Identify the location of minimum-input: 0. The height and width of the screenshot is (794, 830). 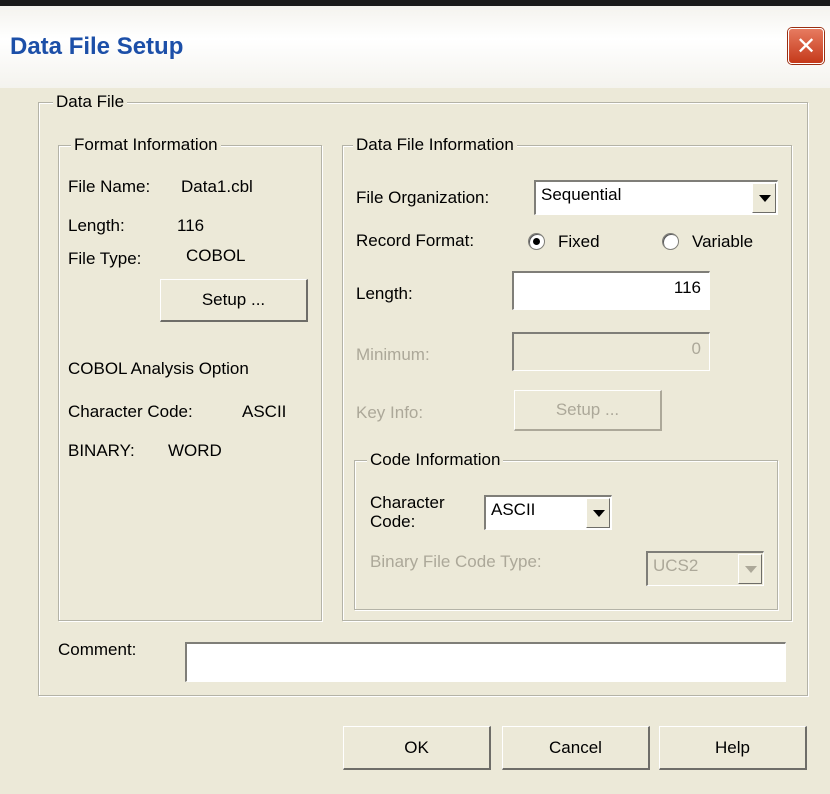
(611, 351).